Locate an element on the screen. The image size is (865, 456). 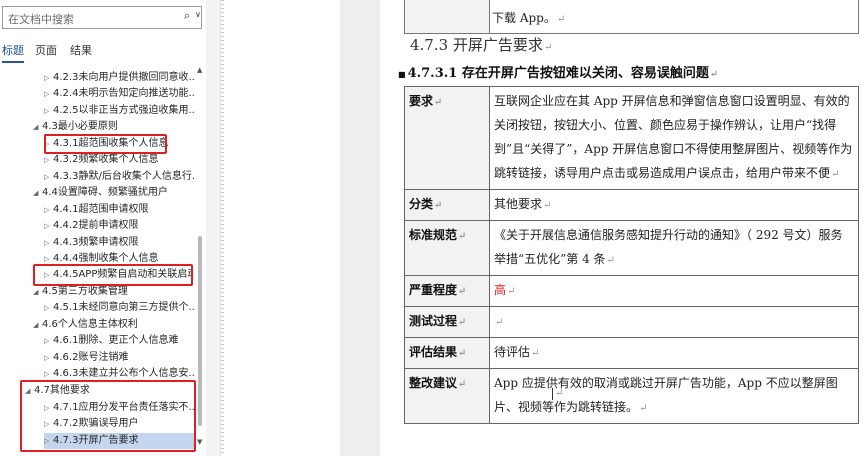
row-key: 要求↵ is located at coordinates (447, 138).